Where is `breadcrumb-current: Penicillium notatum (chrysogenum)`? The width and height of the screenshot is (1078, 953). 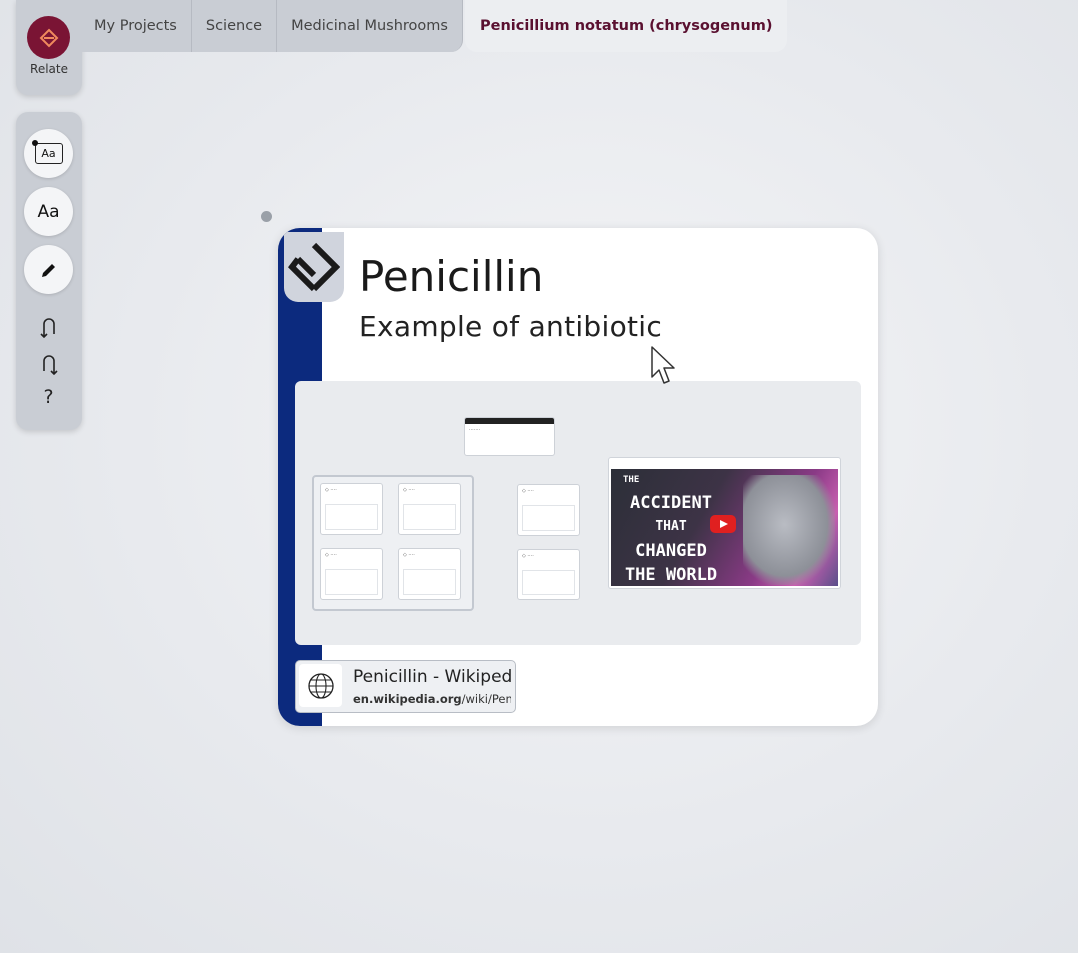
breadcrumb-current: Penicillium notatum (chrysogenum) is located at coordinates (626, 26).